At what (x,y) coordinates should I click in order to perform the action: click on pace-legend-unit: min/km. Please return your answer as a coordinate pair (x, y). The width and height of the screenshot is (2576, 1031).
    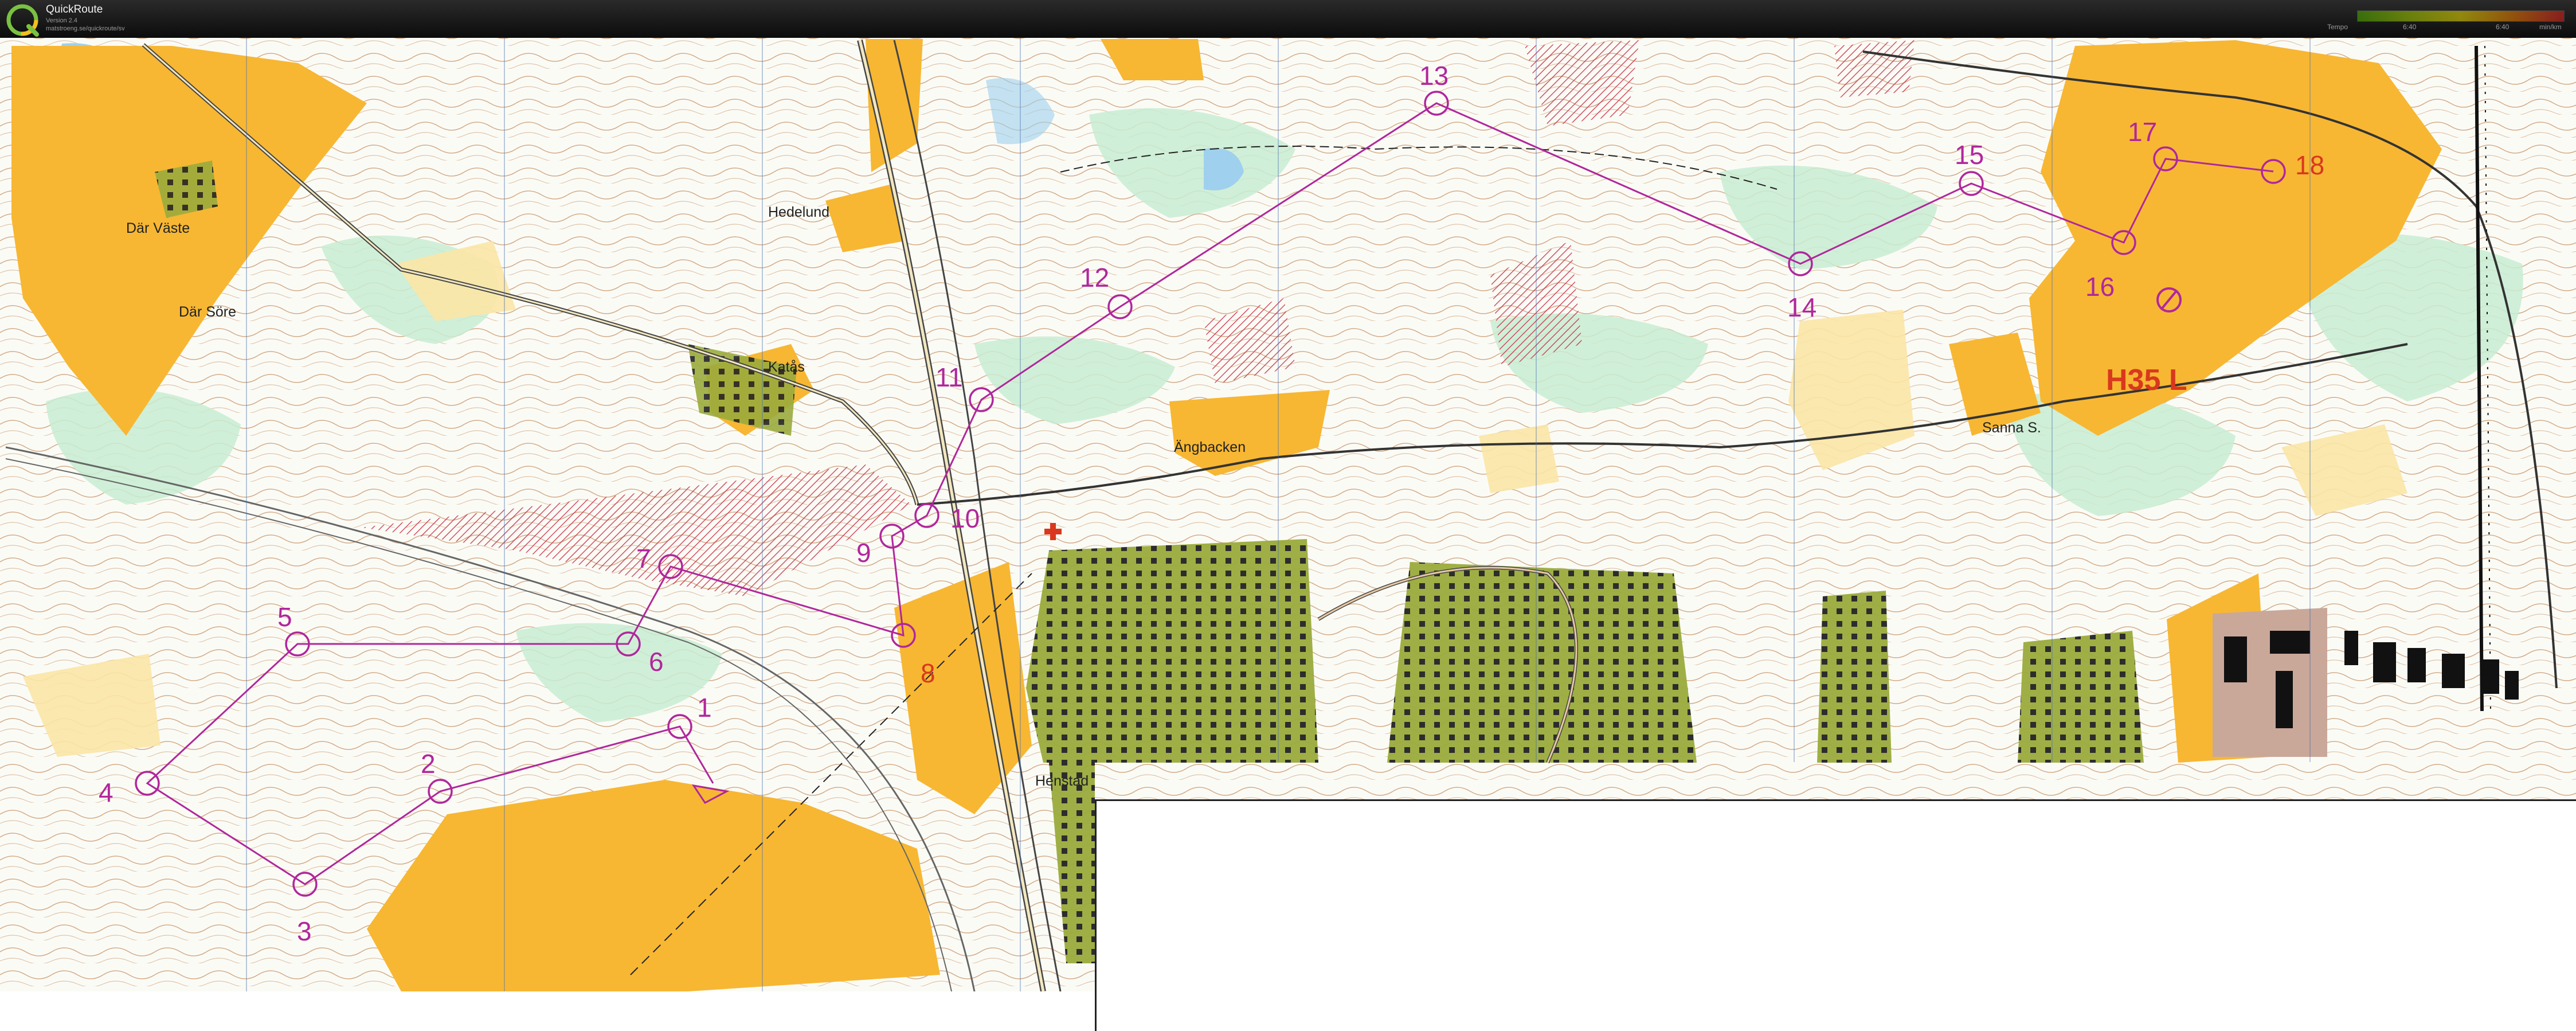
    Looking at the image, I should click on (2550, 27).